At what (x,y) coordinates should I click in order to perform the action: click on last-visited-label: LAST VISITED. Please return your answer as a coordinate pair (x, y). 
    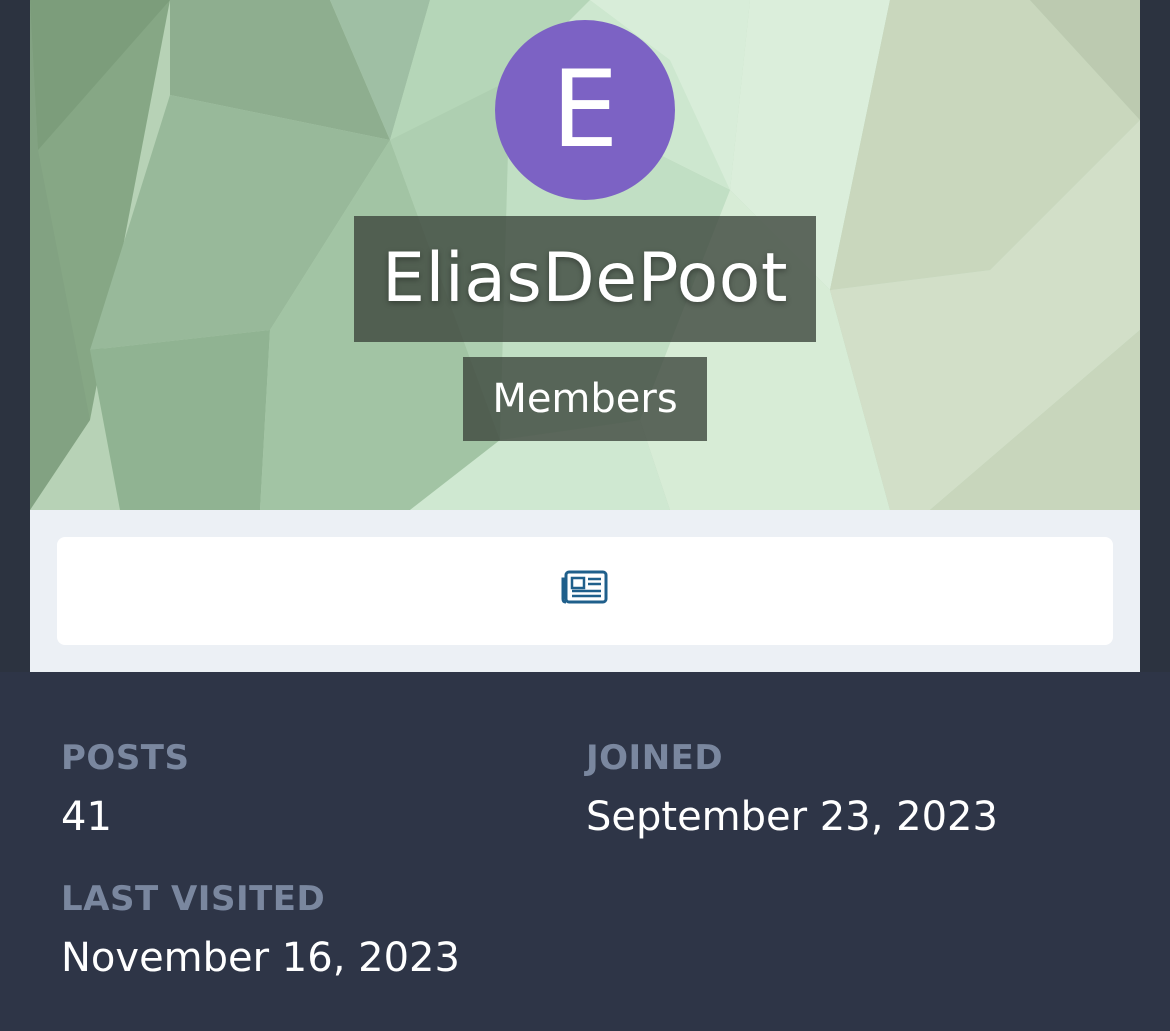
    Looking at the image, I should click on (193, 899).